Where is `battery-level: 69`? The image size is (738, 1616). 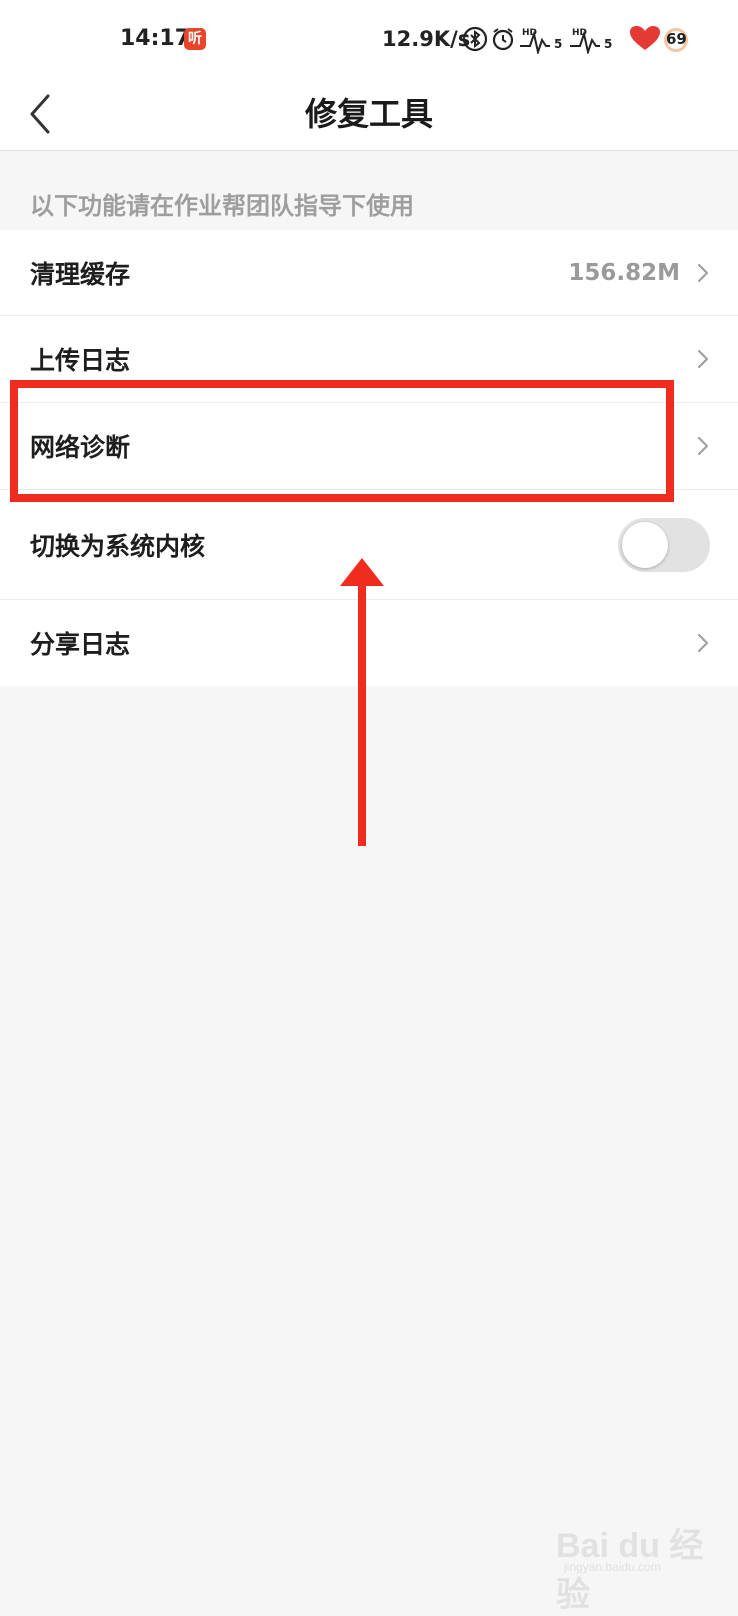
battery-level: 69 is located at coordinates (676, 39).